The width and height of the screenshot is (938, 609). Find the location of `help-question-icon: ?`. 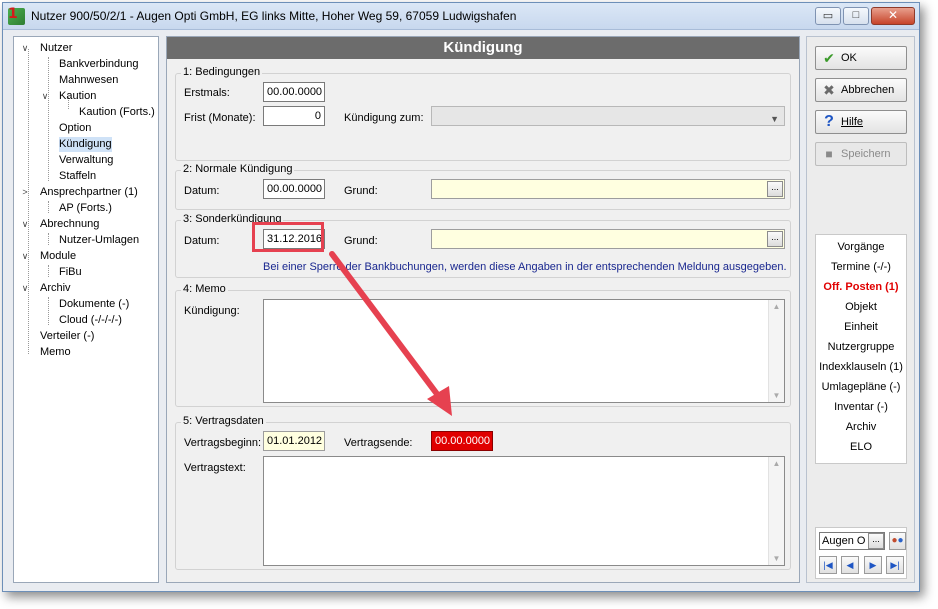

help-question-icon: ? is located at coordinates (829, 121).